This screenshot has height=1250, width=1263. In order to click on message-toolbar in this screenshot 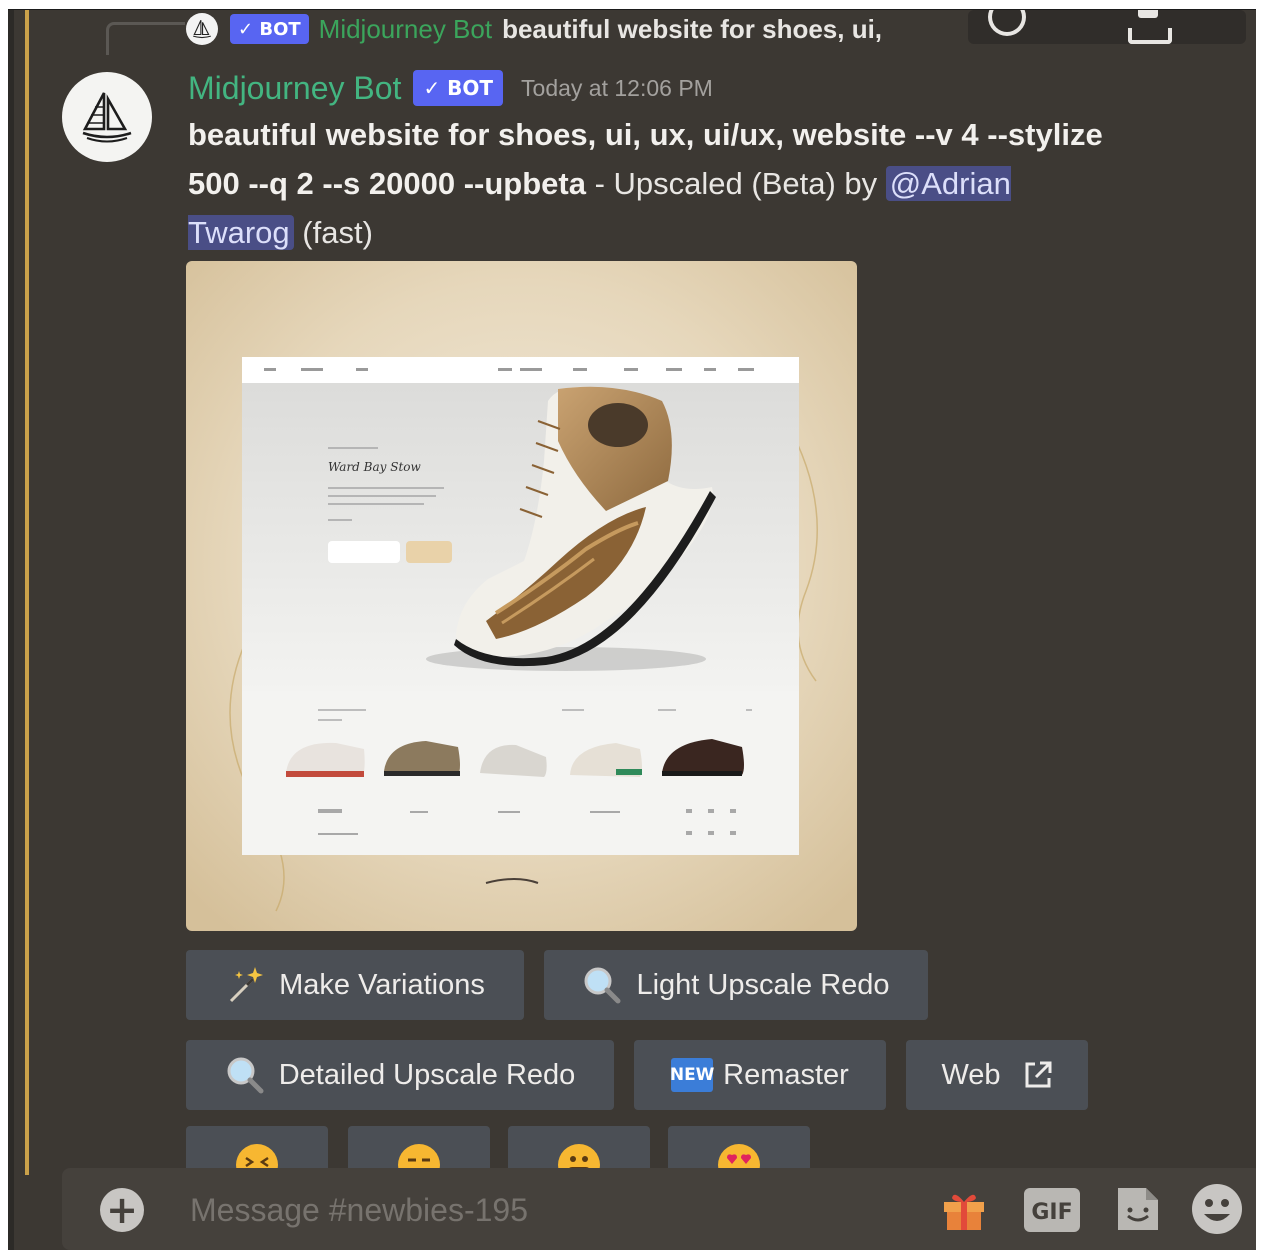, I will do `click(1107, 27)`.